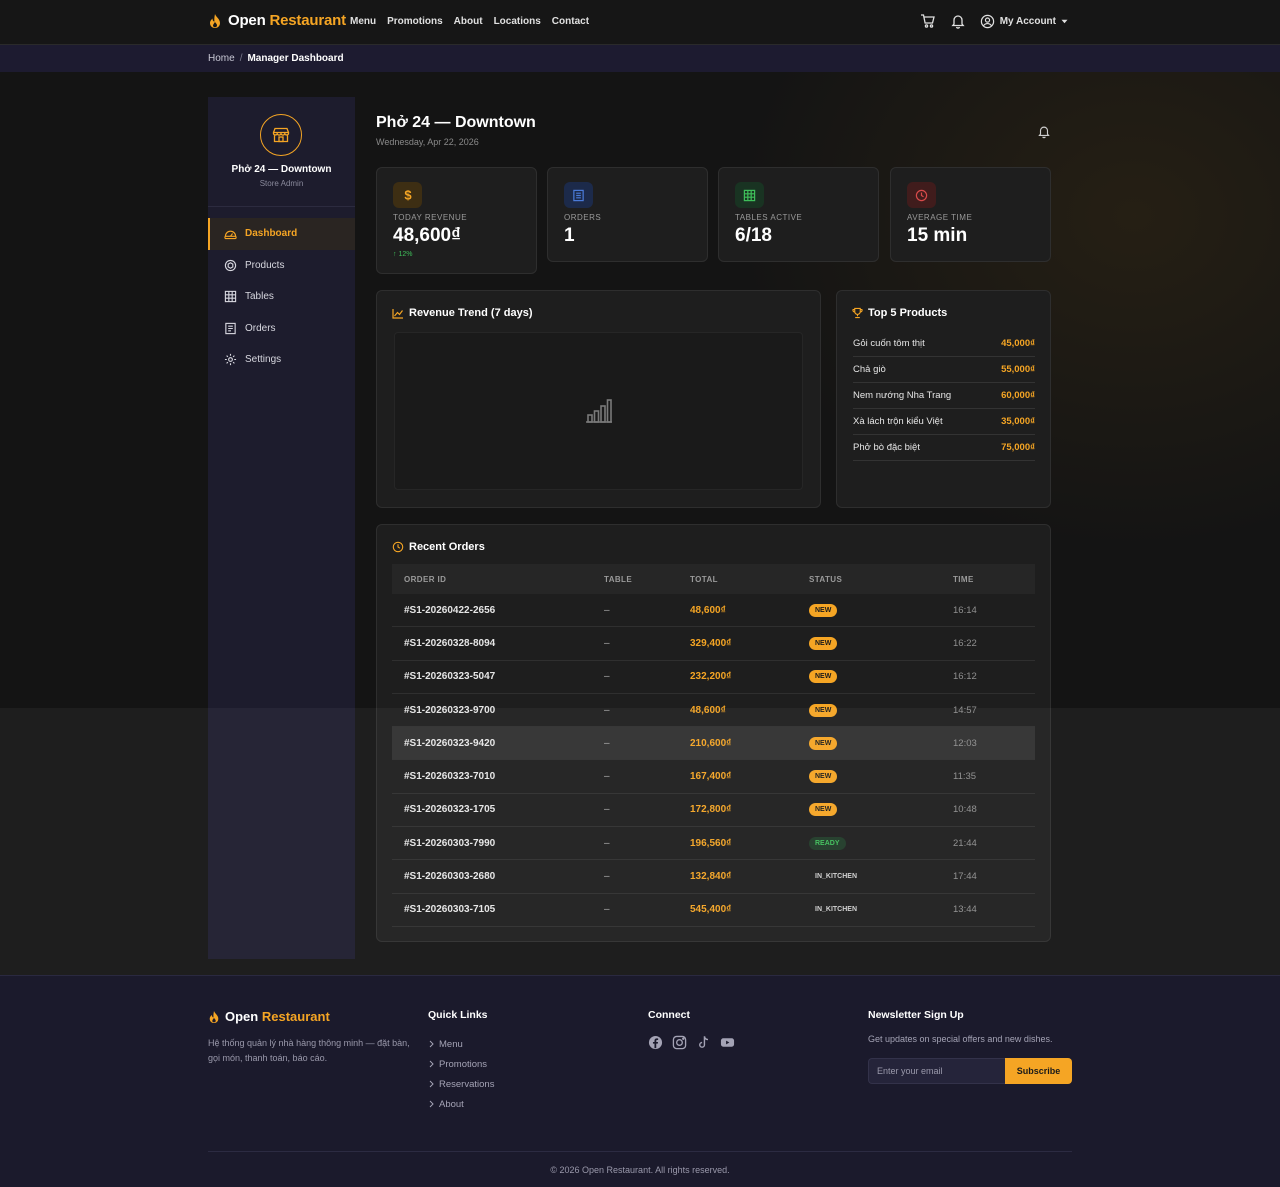  What do you see at coordinates (281, 360) in the screenshot?
I see `sidebar-item-settings: Settings` at bounding box center [281, 360].